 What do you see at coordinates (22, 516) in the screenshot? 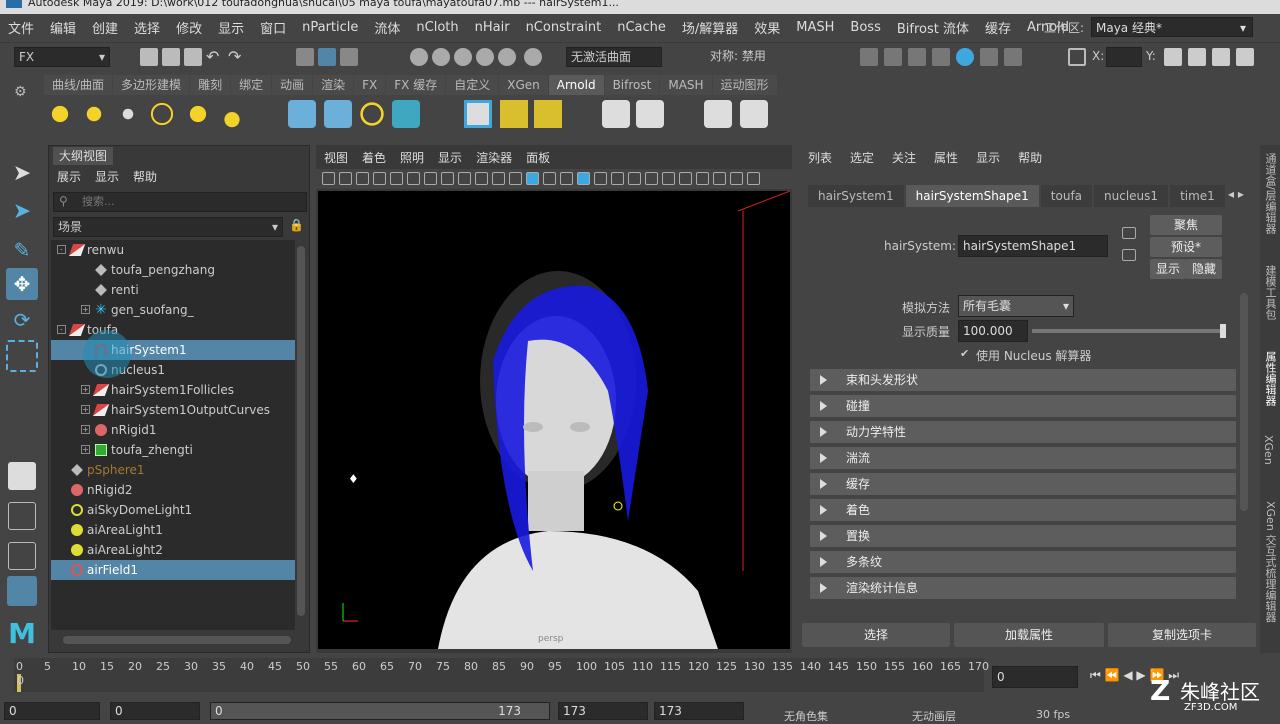
I see `four-pane-icon` at bounding box center [22, 516].